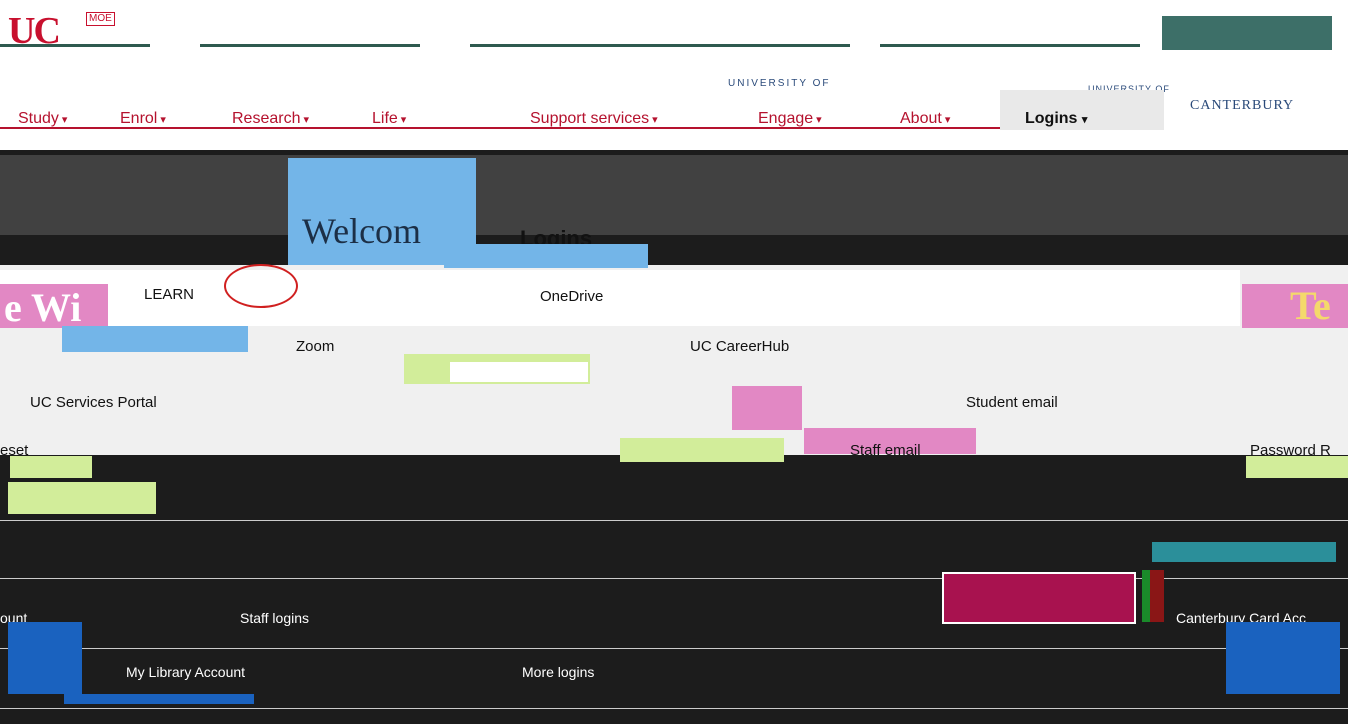 The image size is (1348, 724). I want to click on crimson-tile, so click(1039, 598).